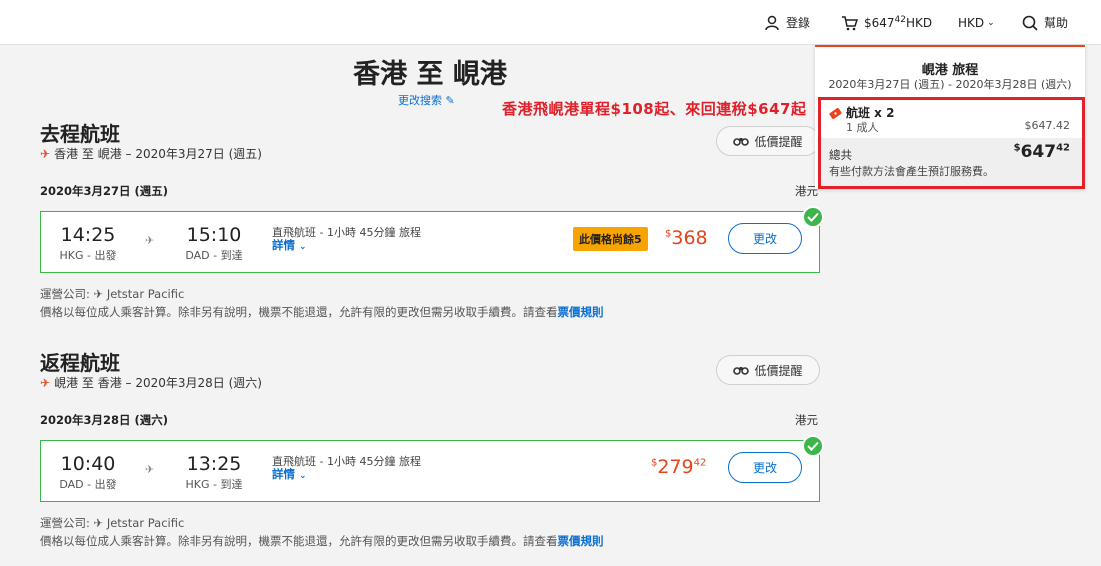 Image resolution: width=1101 pixels, height=566 pixels. Describe the element at coordinates (971, 22) in the screenshot. I see `currency-value: HKD` at that location.